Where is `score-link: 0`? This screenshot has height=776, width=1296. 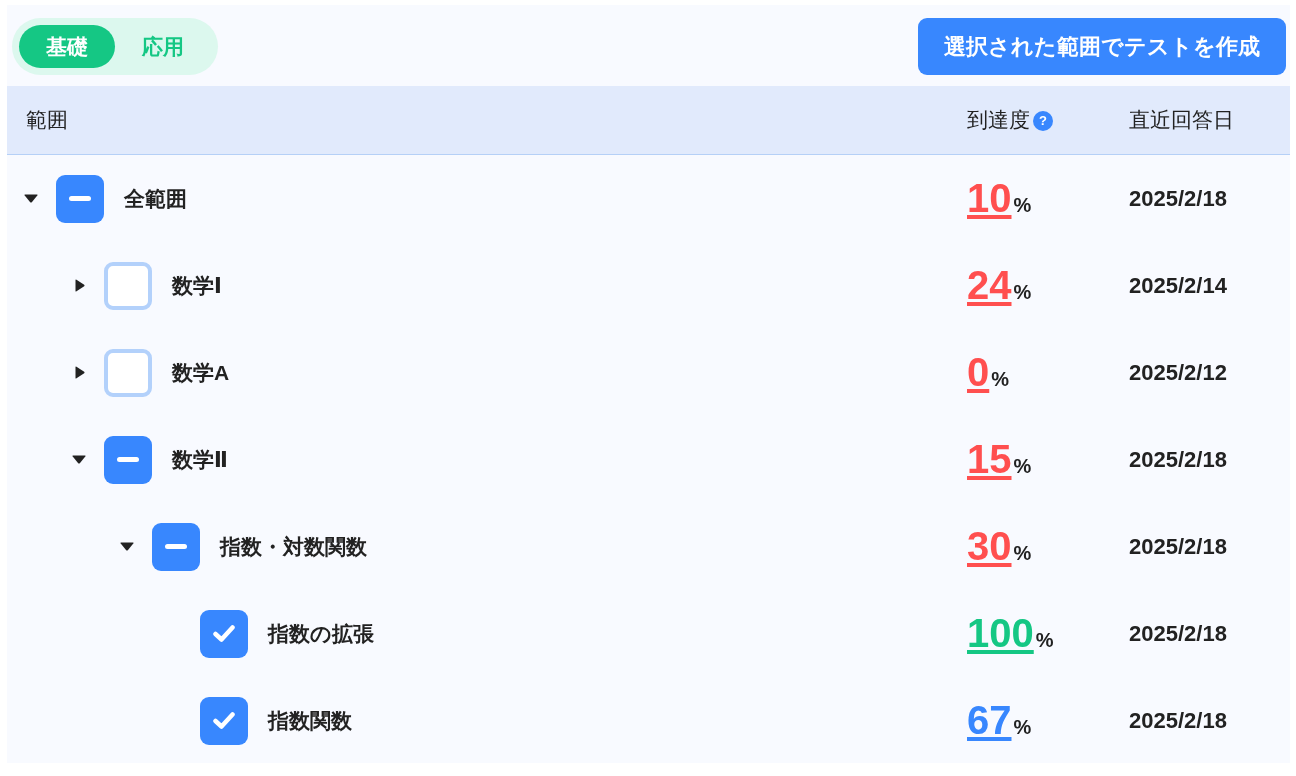
score-link: 0 is located at coordinates (978, 371).